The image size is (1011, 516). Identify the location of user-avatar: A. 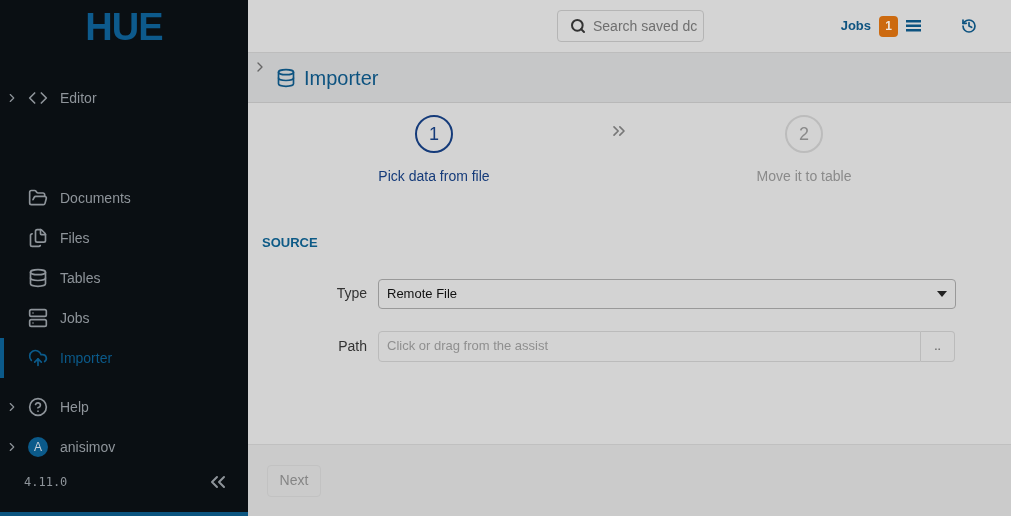
(38, 447).